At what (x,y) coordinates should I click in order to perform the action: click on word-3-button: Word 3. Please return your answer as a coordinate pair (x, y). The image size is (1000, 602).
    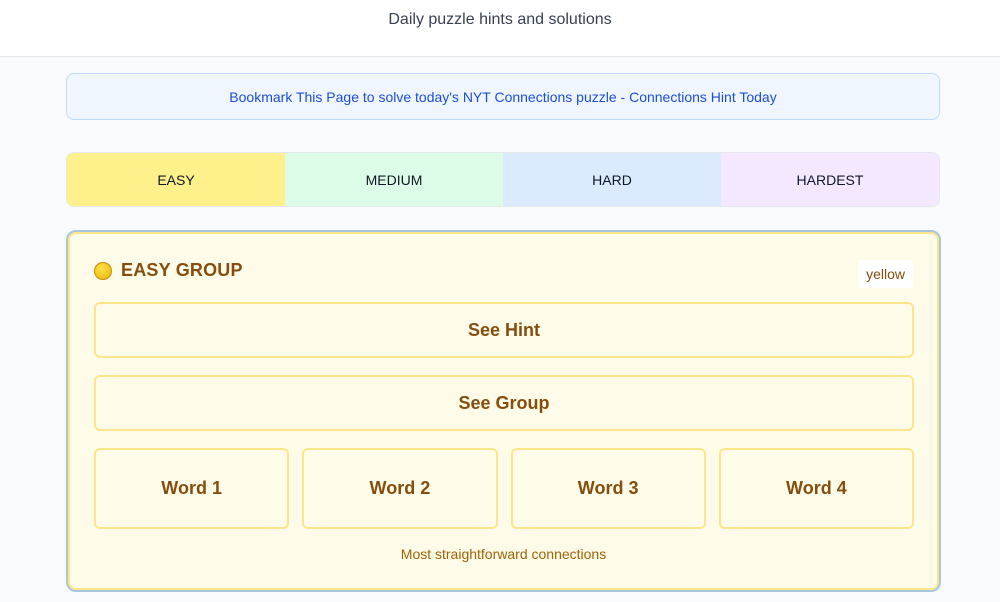
    Looking at the image, I should click on (608, 488).